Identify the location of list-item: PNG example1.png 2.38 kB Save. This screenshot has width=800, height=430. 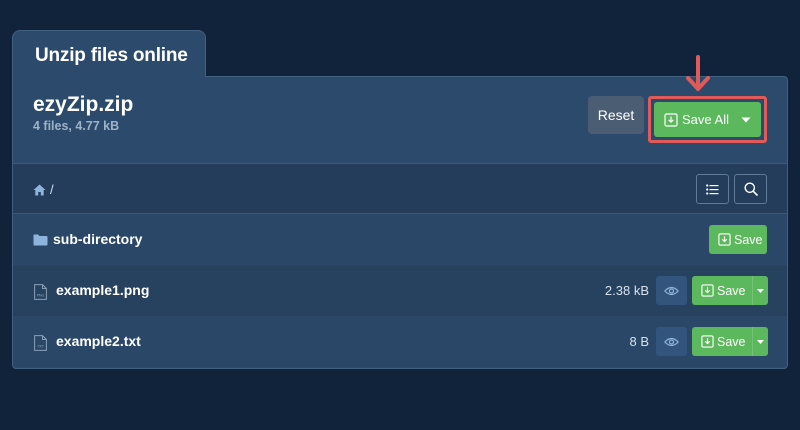
(400, 290).